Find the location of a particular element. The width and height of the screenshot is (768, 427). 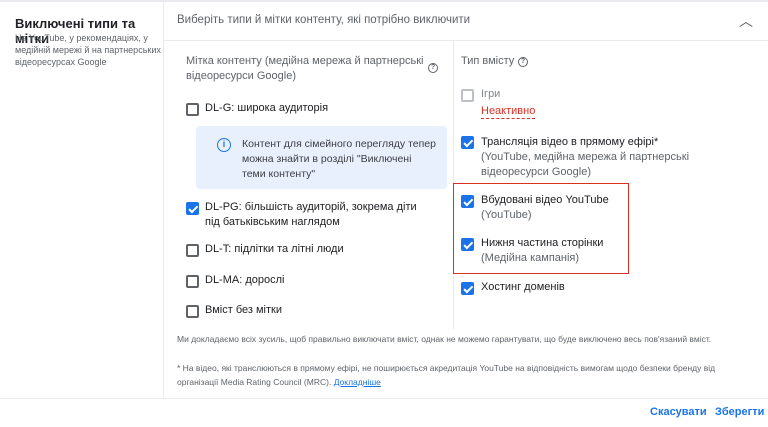

checkbox-games is located at coordinates (467, 95).